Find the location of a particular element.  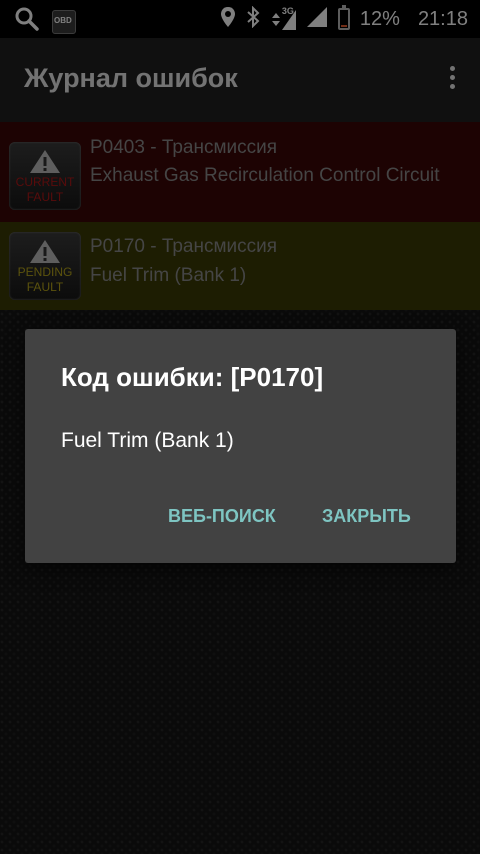

close-button: ЗАКРЫТЬ is located at coordinates (366, 516).